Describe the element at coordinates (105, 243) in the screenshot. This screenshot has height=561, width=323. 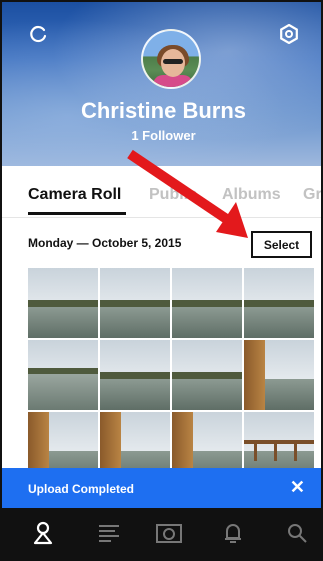
I see `date-label: Monday — October 5, 2015` at that location.